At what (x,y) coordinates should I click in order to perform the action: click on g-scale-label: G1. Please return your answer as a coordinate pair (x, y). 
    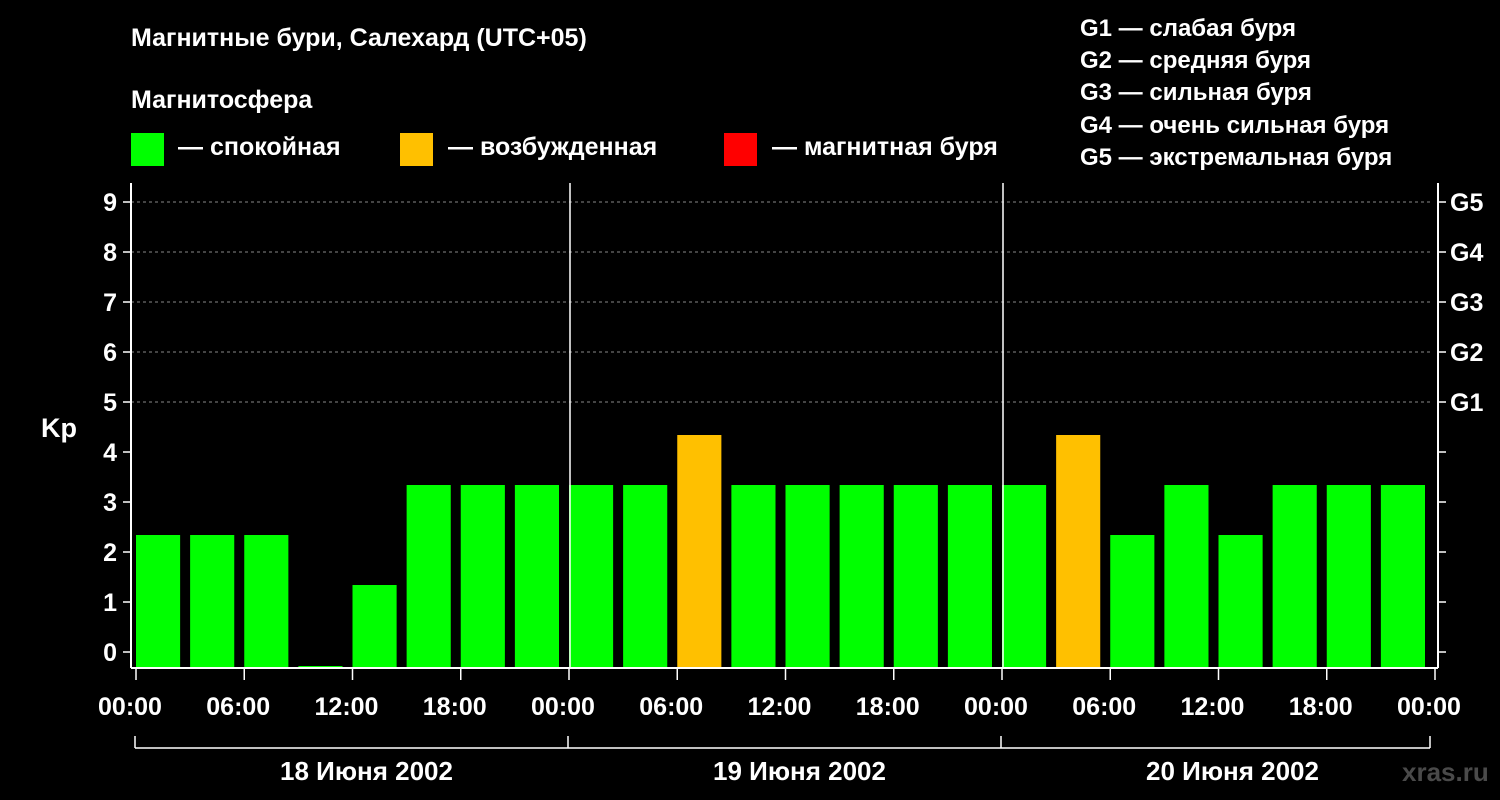
    Looking at the image, I should click on (1466, 403).